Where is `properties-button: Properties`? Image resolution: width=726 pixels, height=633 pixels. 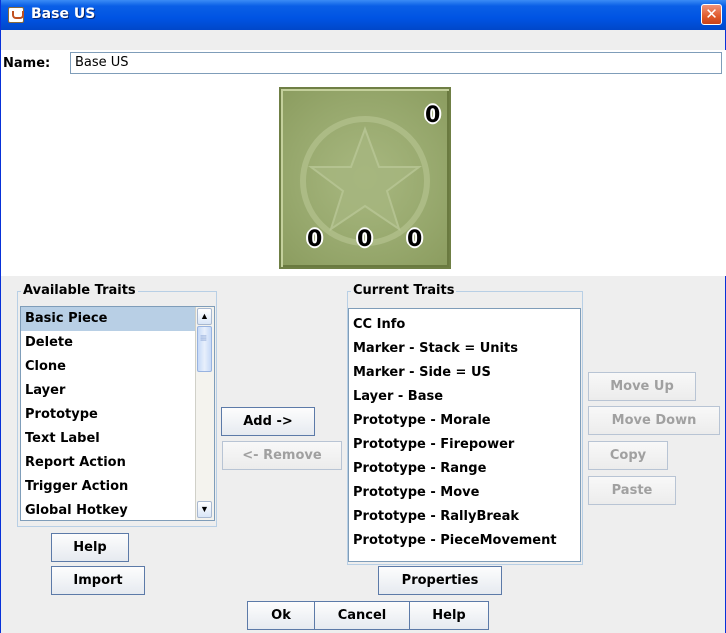
properties-button: Properties is located at coordinates (440, 580).